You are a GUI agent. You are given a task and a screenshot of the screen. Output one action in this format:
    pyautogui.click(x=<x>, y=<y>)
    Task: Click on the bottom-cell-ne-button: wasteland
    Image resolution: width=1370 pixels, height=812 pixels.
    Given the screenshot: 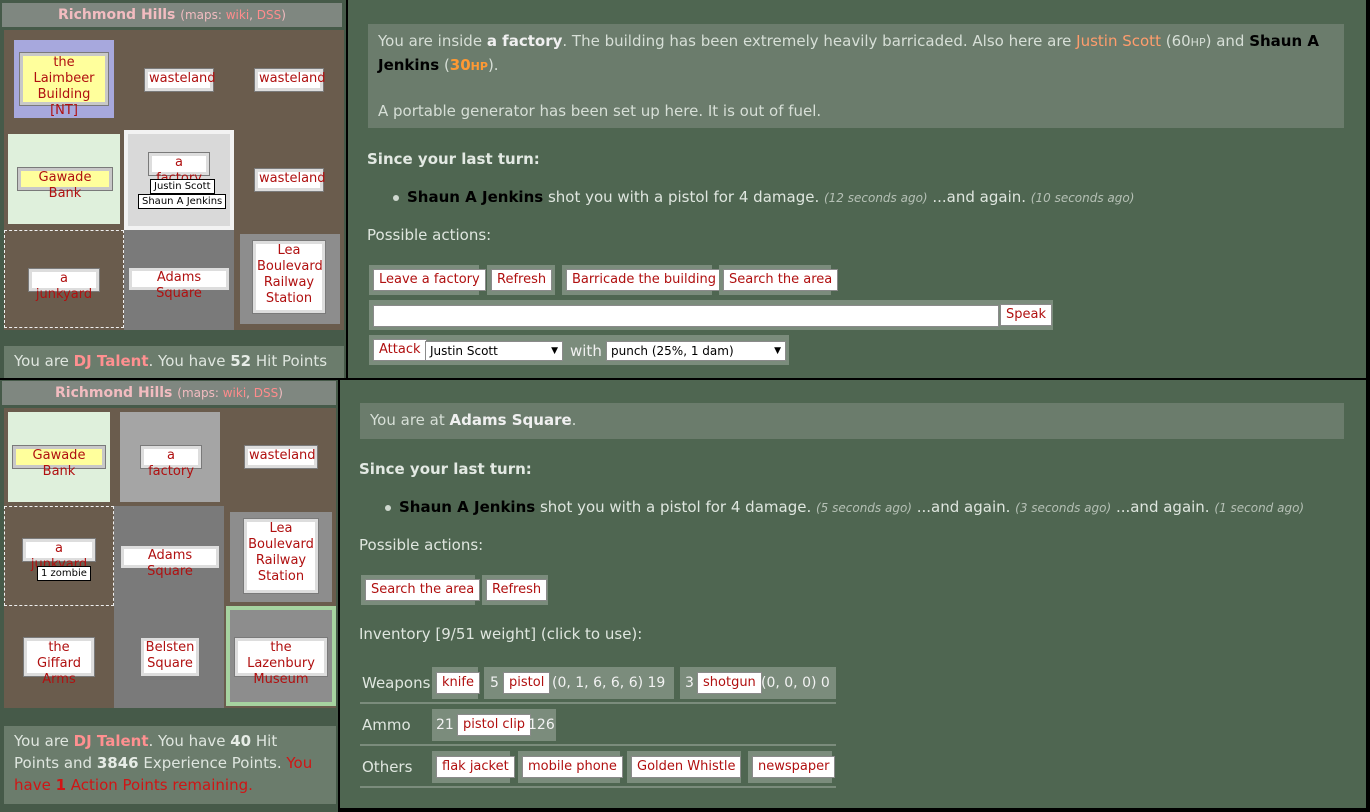 What is the action you would take?
    pyautogui.click(x=281, y=457)
    